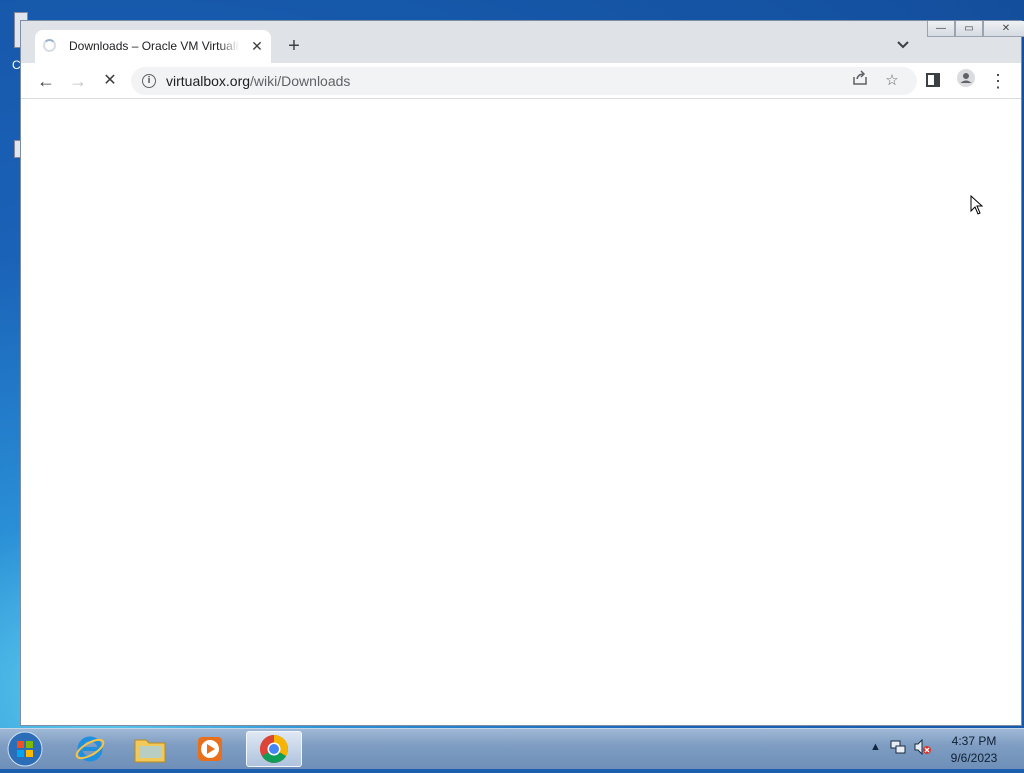 The height and width of the screenshot is (773, 1024). Describe the element at coordinates (898, 748) in the screenshot. I see `network-icon` at that location.